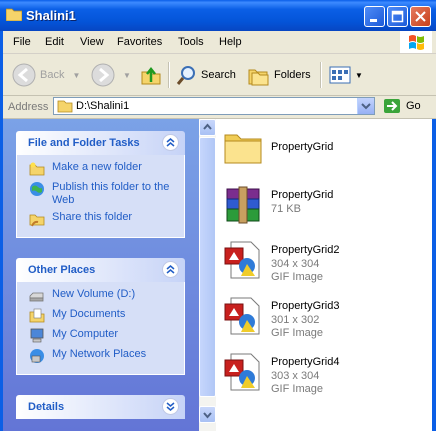 The image size is (436, 431). I want to click on menu-file: File, so click(22, 42).